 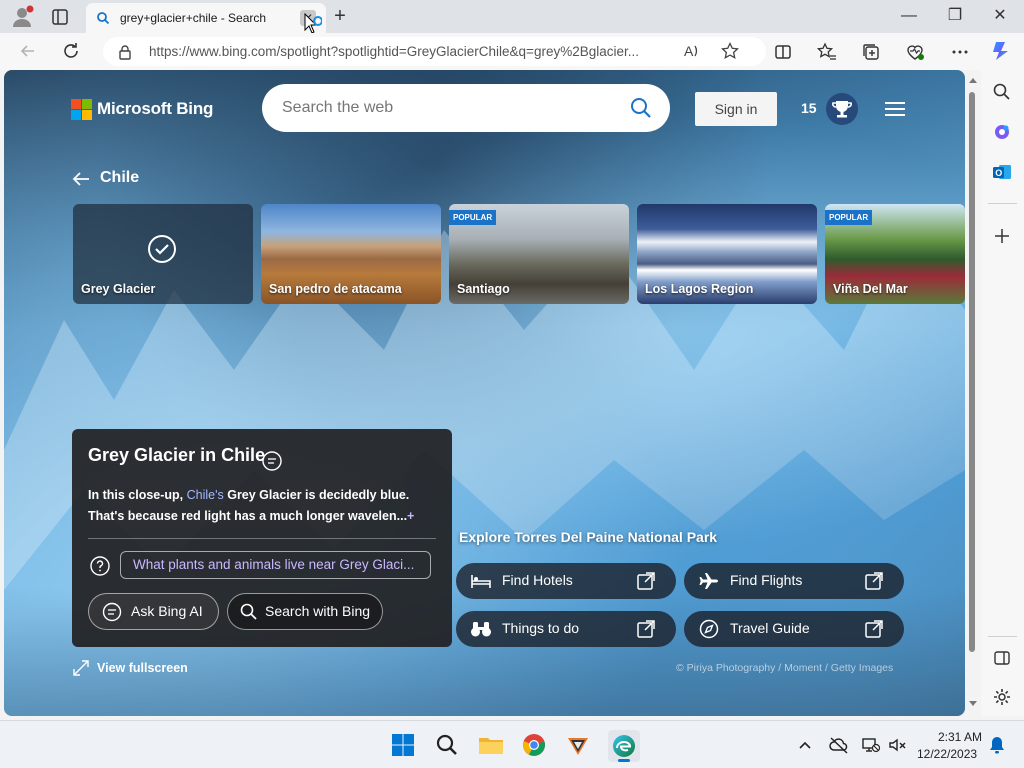 I want to click on search-with-bing-button: Search with Bing, so click(x=305, y=611).